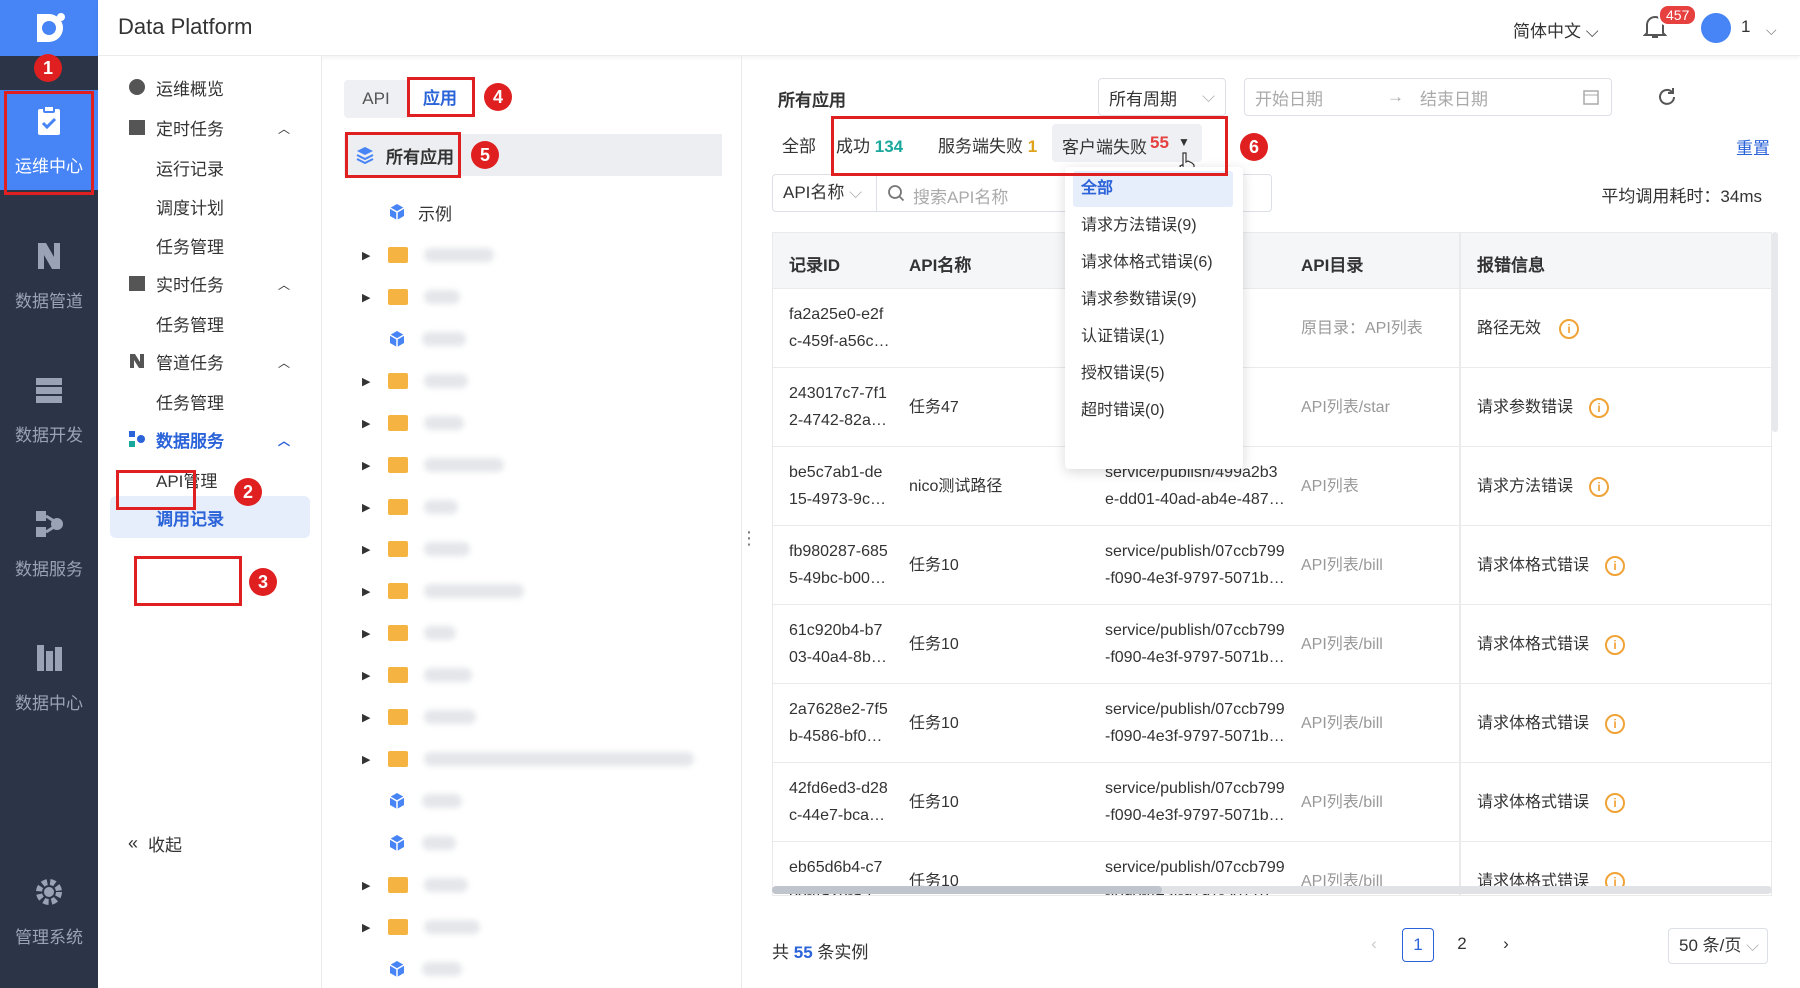  Describe the element at coordinates (1342, 802) in the screenshot. I see `api-directory: API列表/bill` at that location.